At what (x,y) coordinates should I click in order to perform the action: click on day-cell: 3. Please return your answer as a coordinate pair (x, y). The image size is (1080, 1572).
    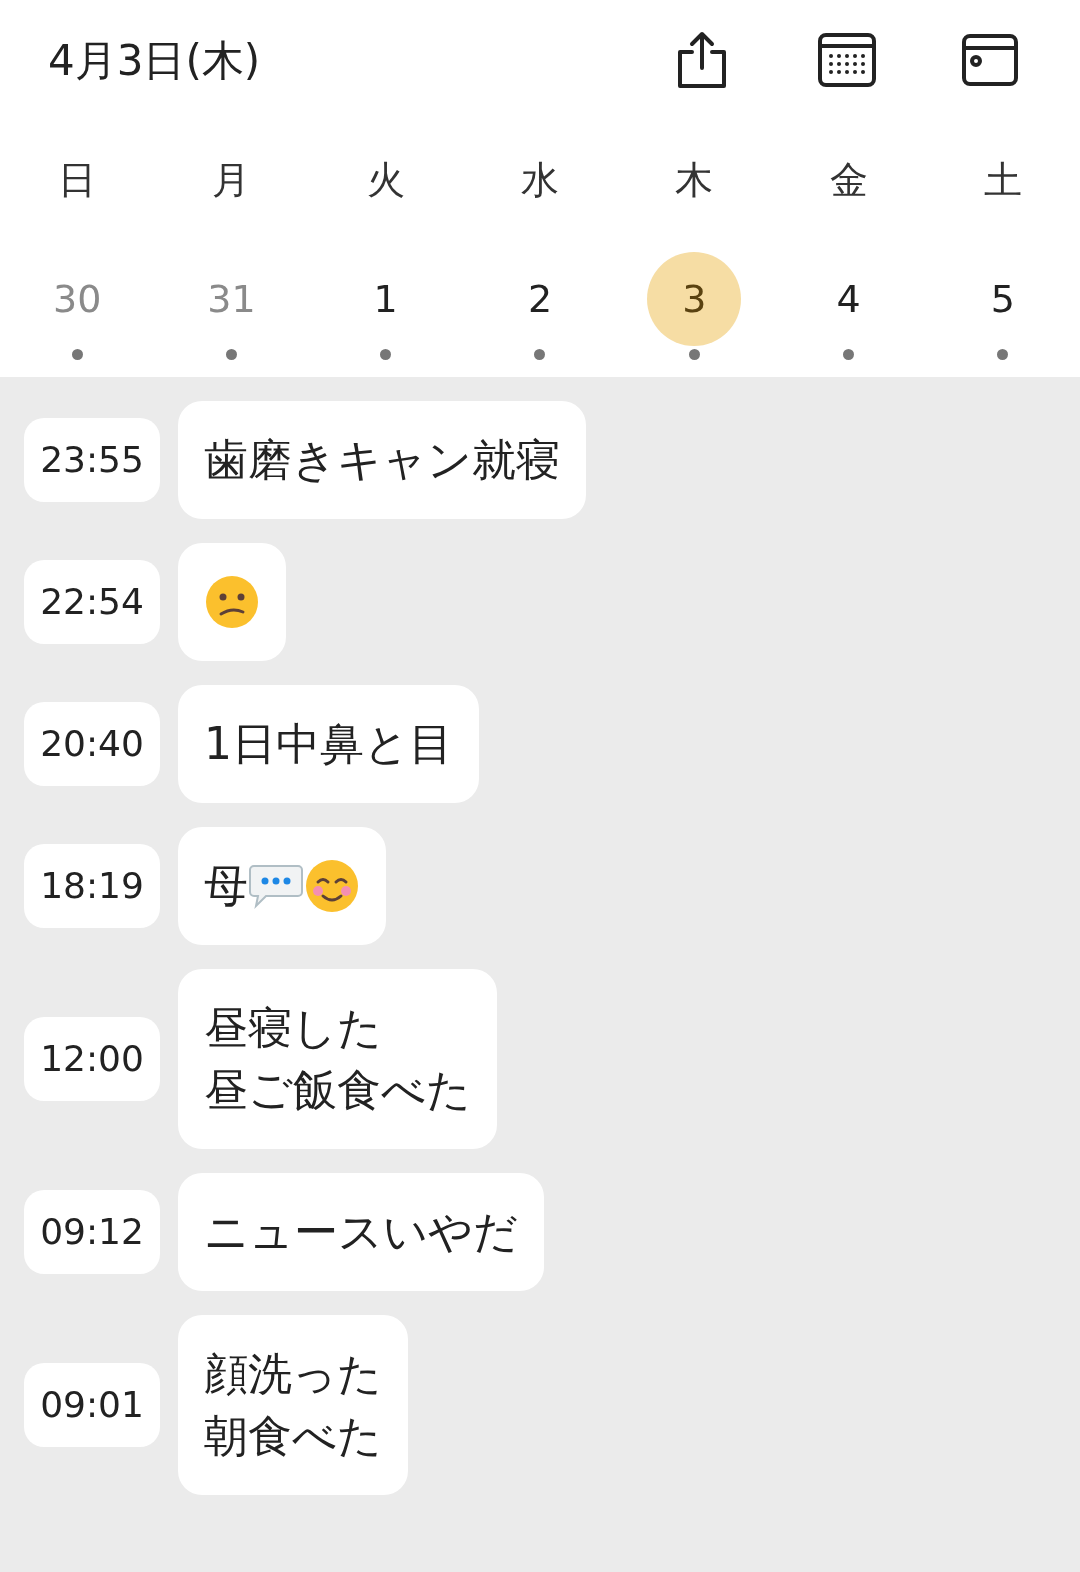
    Looking at the image, I should click on (694, 299).